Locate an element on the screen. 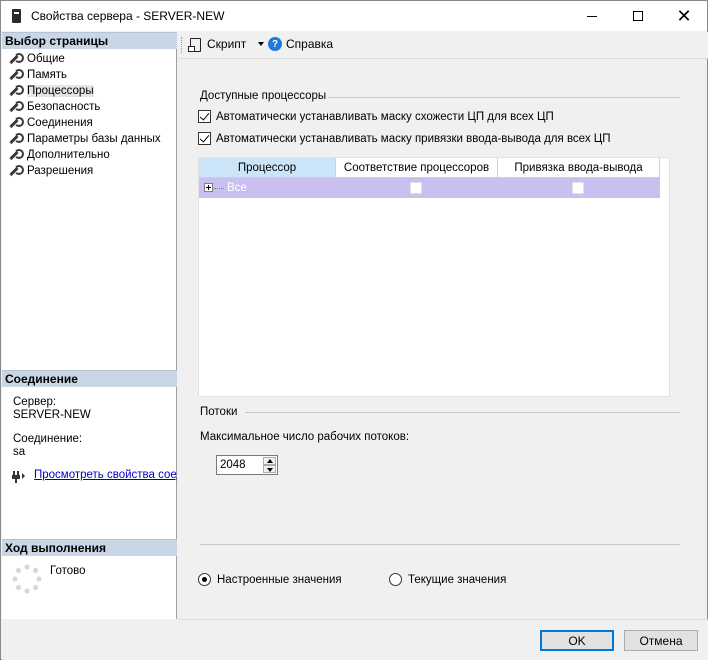 The height and width of the screenshot is (660, 708). row-label: Все is located at coordinates (237, 188).